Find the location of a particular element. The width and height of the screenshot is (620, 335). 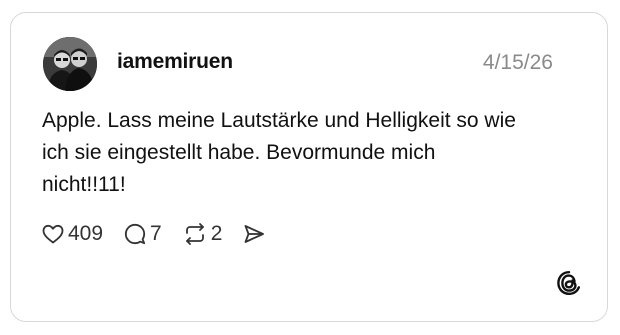

avatar-photo-icon is located at coordinates (70, 64).